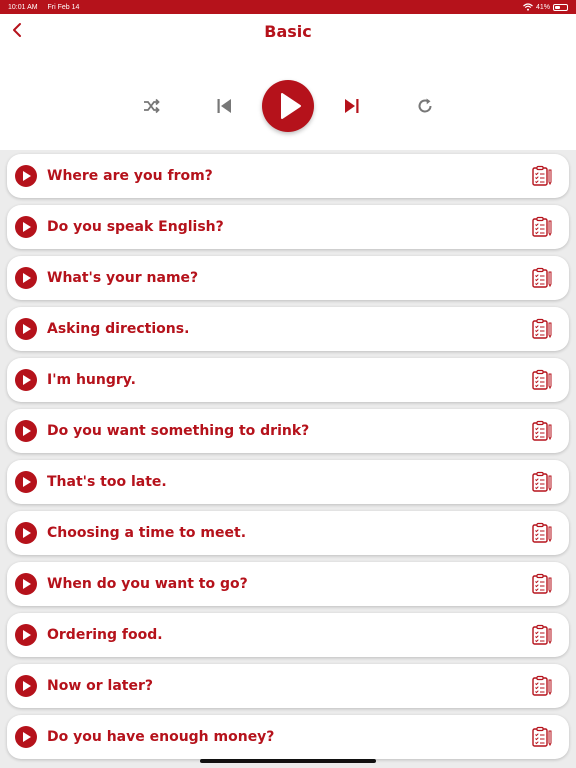 The height and width of the screenshot is (768, 576). Describe the element at coordinates (288, 533) in the screenshot. I see `phrase-row: Choosing a time to meet.` at that location.